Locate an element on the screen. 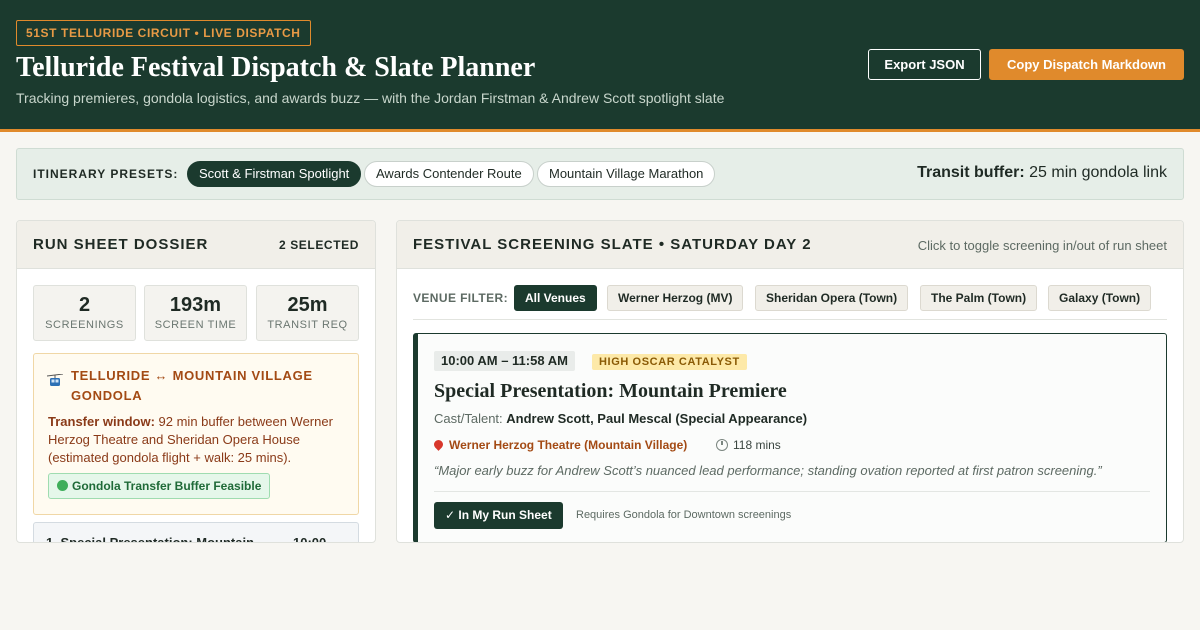 Image resolution: width=1200 pixels, height=630 pixels. stat-value: 193m is located at coordinates (195, 305).